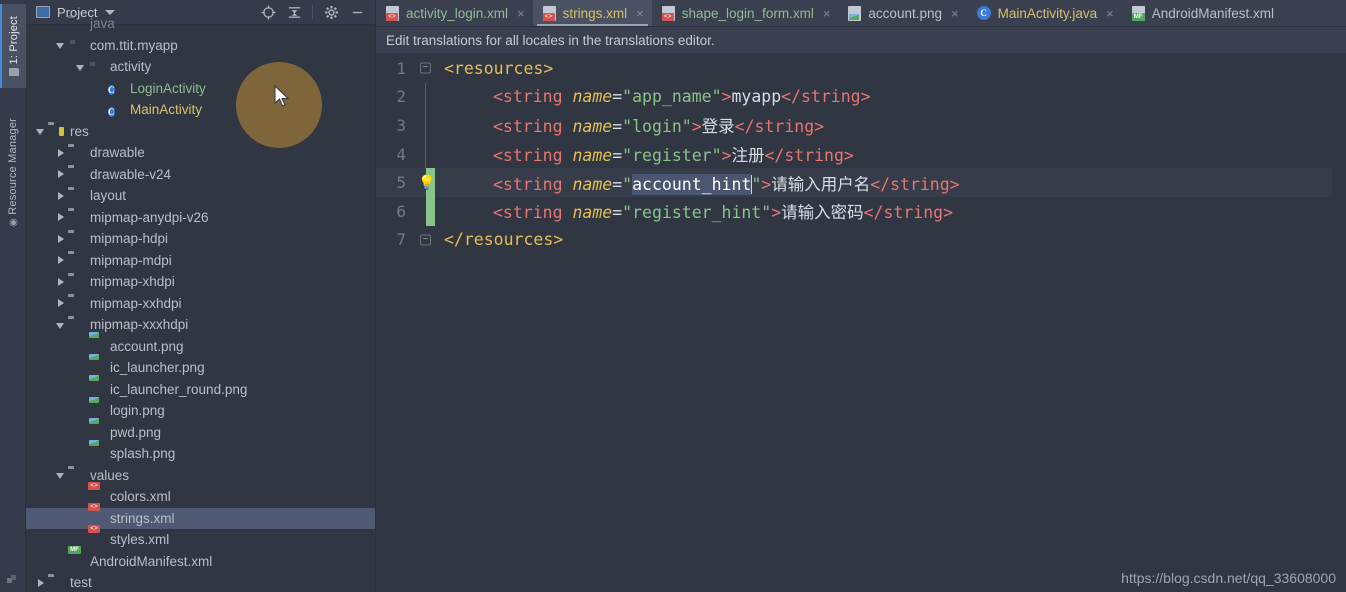 The image size is (1346, 592). Describe the element at coordinates (457, 13) in the screenshot. I see `editor-tab-label: activity_login.xml` at that location.